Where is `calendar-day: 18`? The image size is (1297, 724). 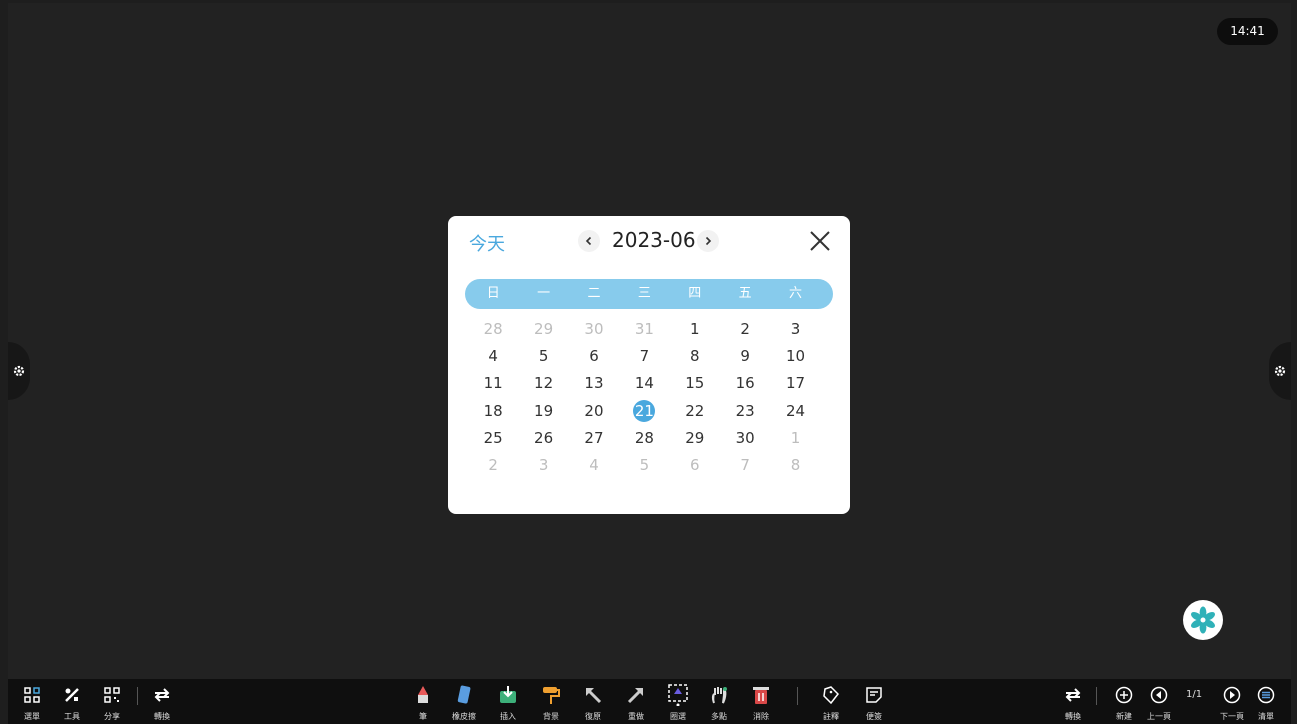 calendar-day: 18 is located at coordinates (493, 410).